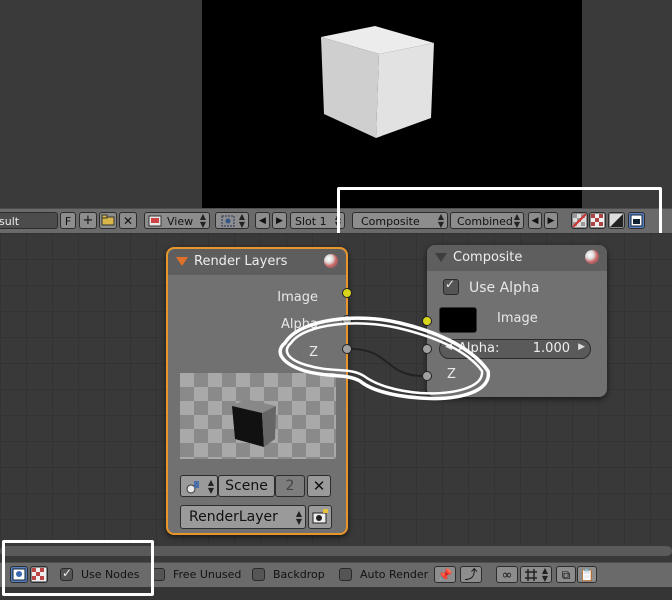 The height and width of the screenshot is (600, 672). Describe the element at coordinates (262, 220) in the screenshot. I see `prev-arrow-icon: ◀` at that location.